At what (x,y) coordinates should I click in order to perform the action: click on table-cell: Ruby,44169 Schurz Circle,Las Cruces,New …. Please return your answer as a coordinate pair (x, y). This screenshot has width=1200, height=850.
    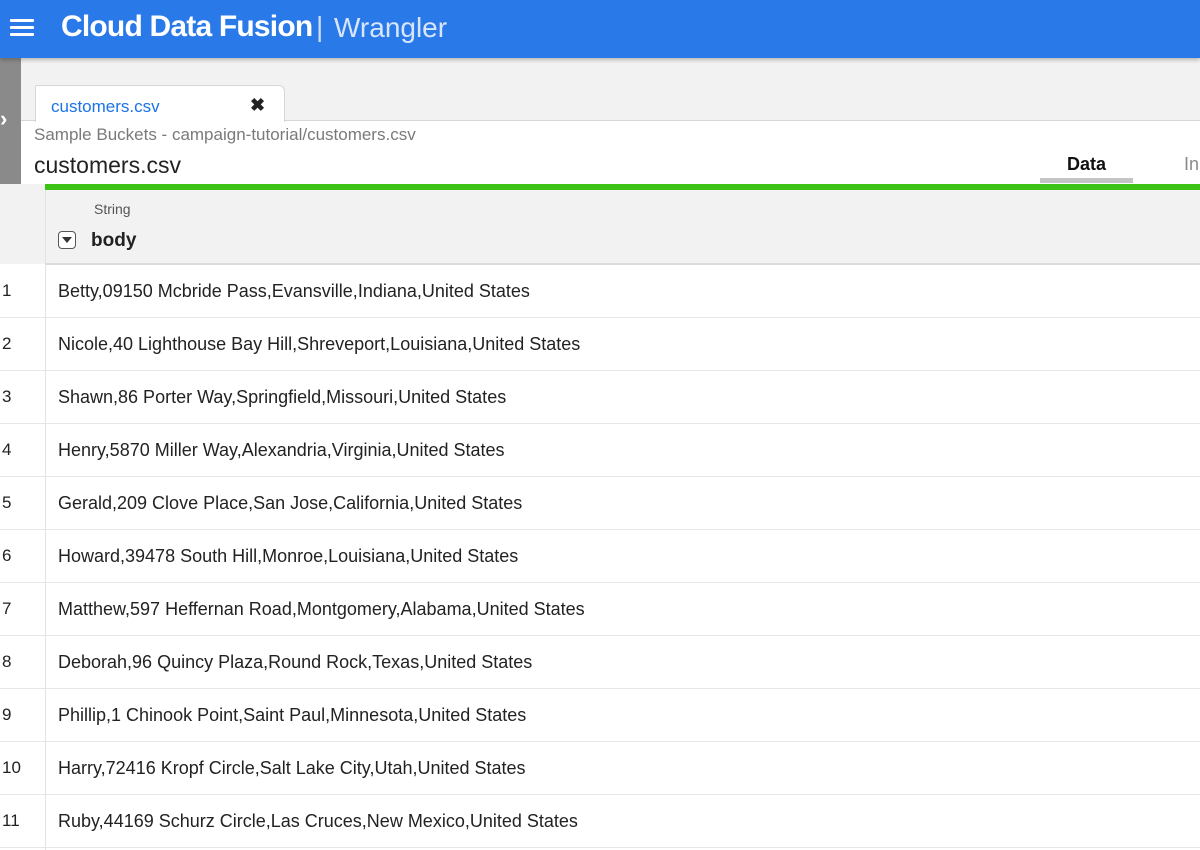
    Looking at the image, I should click on (318, 821).